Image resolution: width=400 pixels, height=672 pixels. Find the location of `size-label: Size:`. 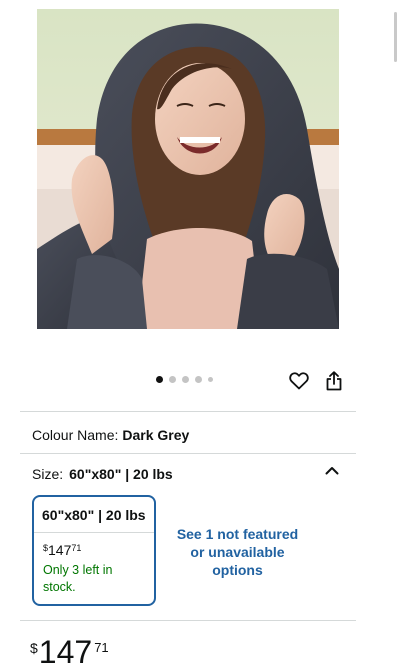

size-label: Size: is located at coordinates (48, 474).